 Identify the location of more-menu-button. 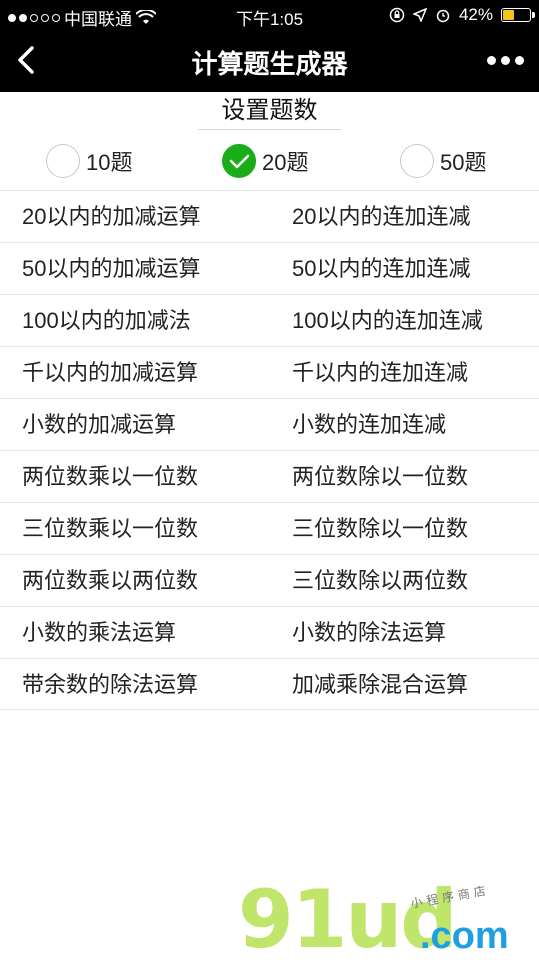
(505, 60).